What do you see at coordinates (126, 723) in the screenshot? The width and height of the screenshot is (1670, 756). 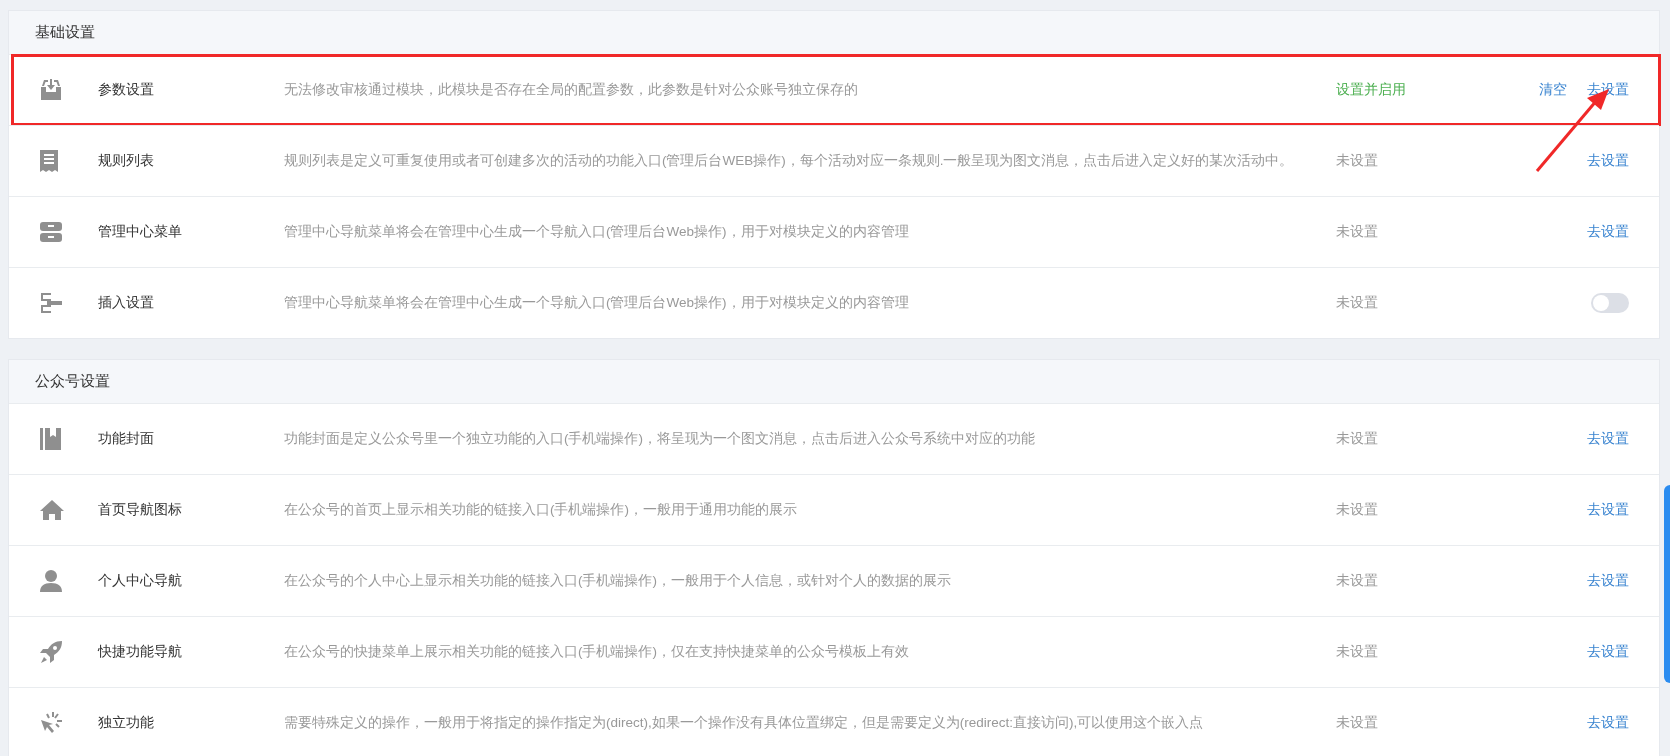 I see `setting-title: 独立功能` at bounding box center [126, 723].